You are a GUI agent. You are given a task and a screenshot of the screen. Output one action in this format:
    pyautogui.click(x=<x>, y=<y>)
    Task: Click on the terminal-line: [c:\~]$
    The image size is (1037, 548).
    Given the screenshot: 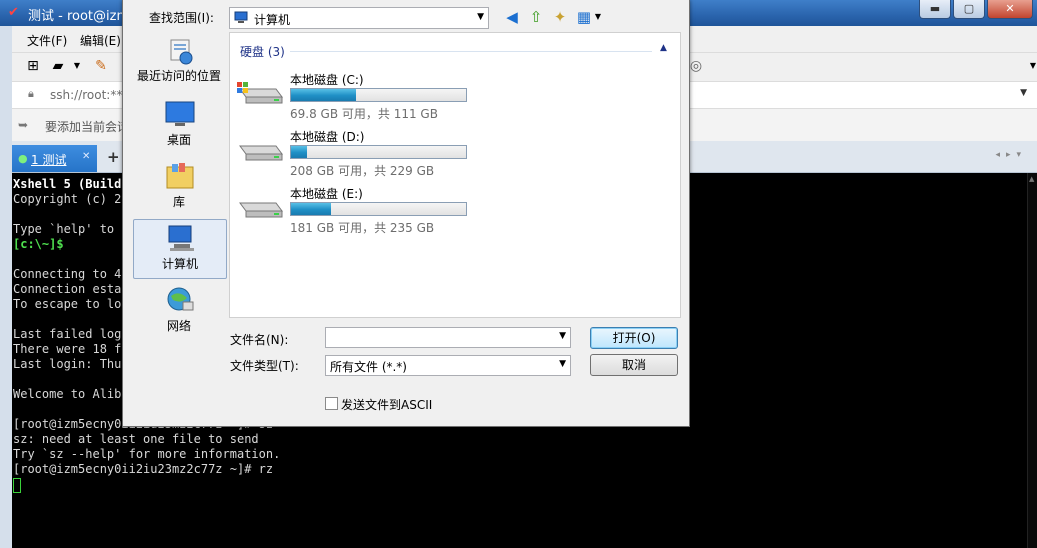 What is the action you would take?
    pyautogui.click(x=38, y=244)
    